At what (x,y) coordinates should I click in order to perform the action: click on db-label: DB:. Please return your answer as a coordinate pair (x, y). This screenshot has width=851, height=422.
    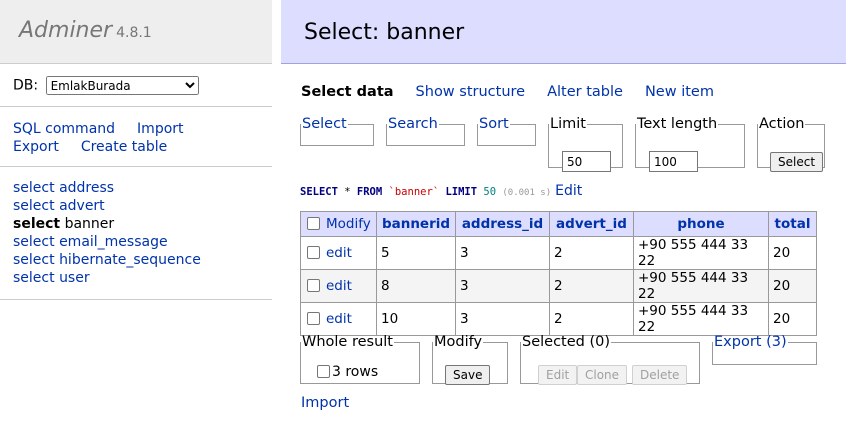
    Looking at the image, I should click on (26, 85).